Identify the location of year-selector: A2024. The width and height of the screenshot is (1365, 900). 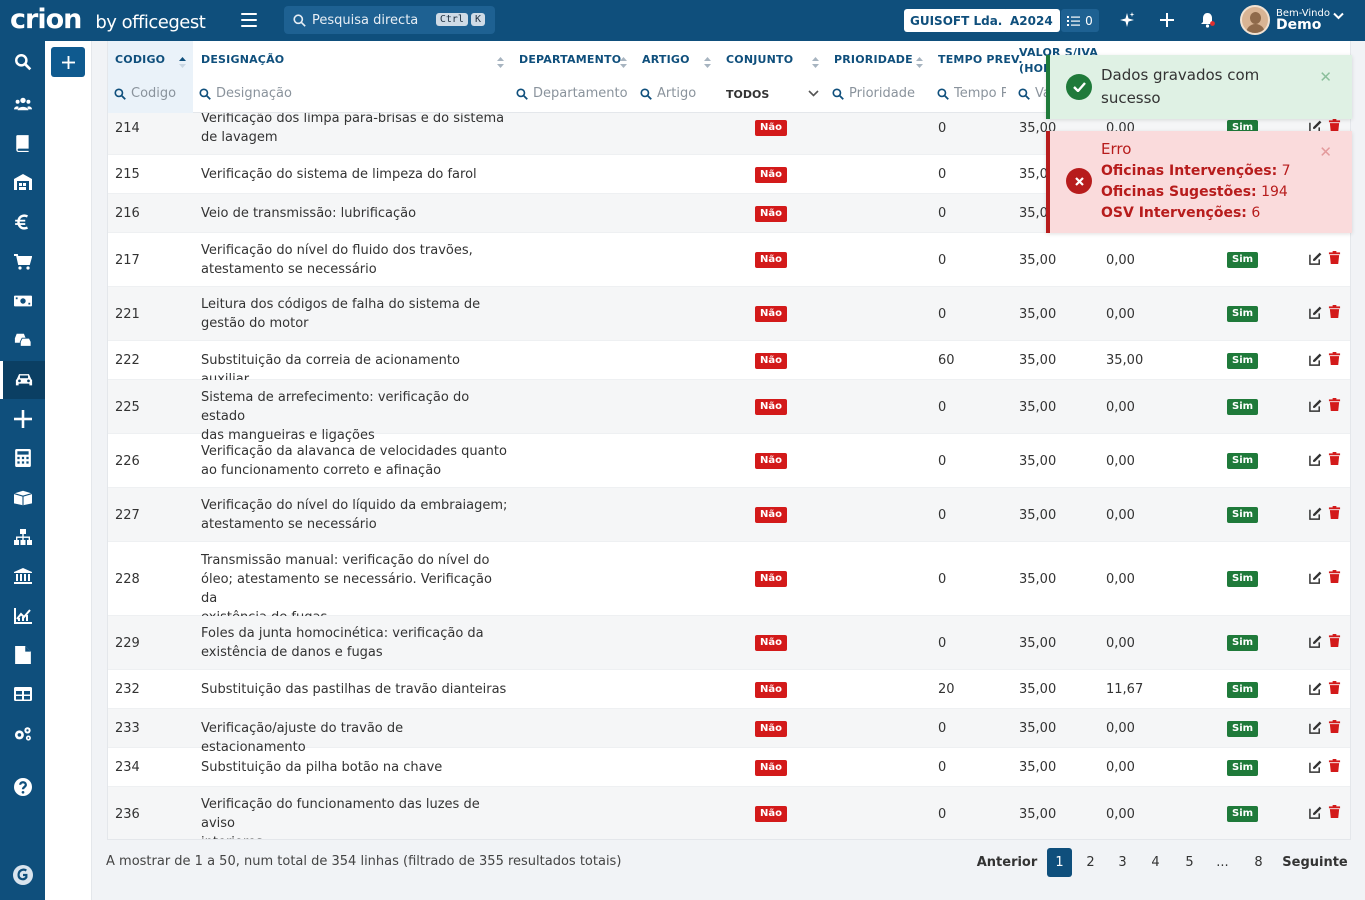
(1031, 20).